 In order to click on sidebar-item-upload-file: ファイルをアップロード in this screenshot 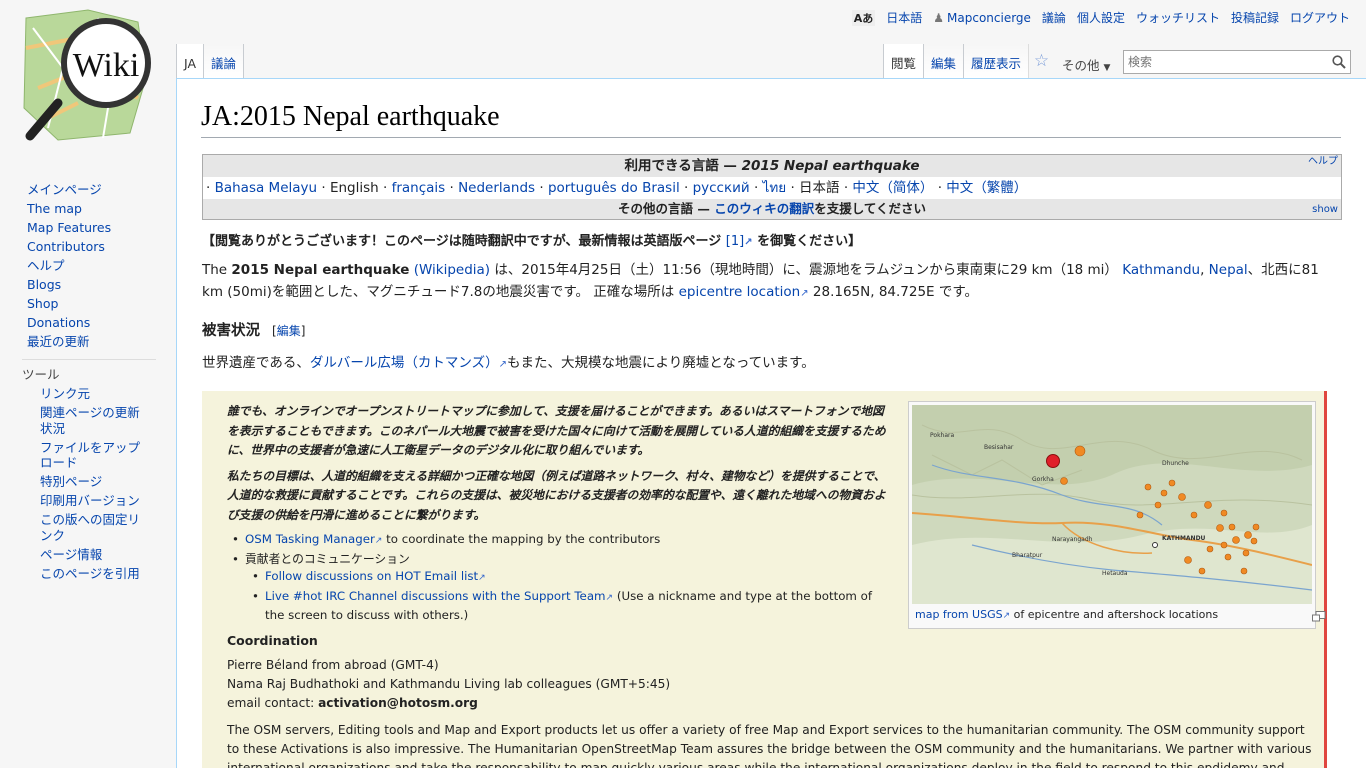, I will do `click(96, 455)`.